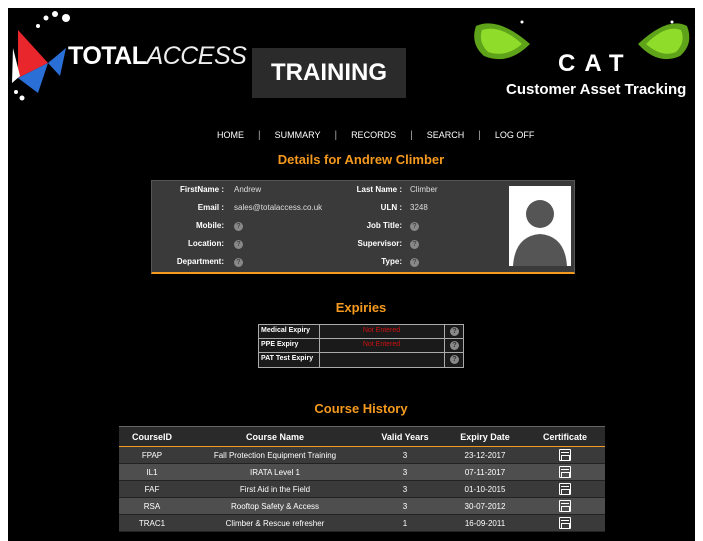 The height and width of the screenshot is (541, 703). Describe the element at coordinates (275, 455) in the screenshot. I see `course-name: Fall Protection Equipment Training` at that location.